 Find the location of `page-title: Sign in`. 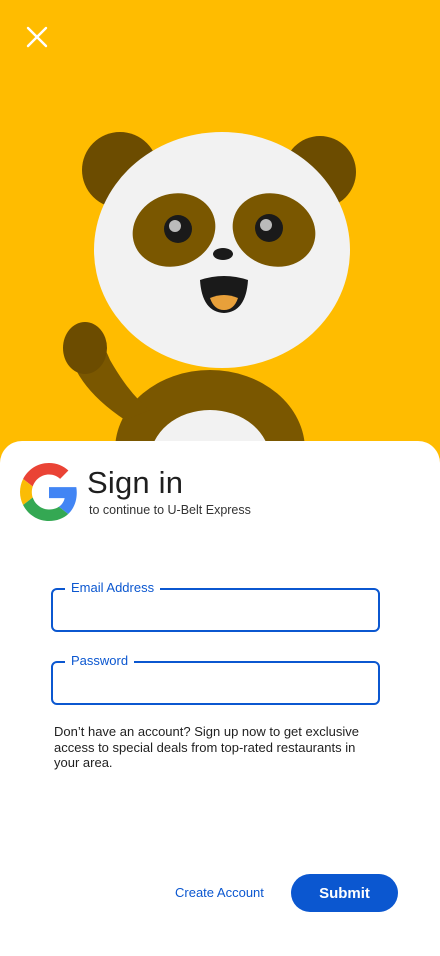

page-title: Sign in is located at coordinates (135, 482).